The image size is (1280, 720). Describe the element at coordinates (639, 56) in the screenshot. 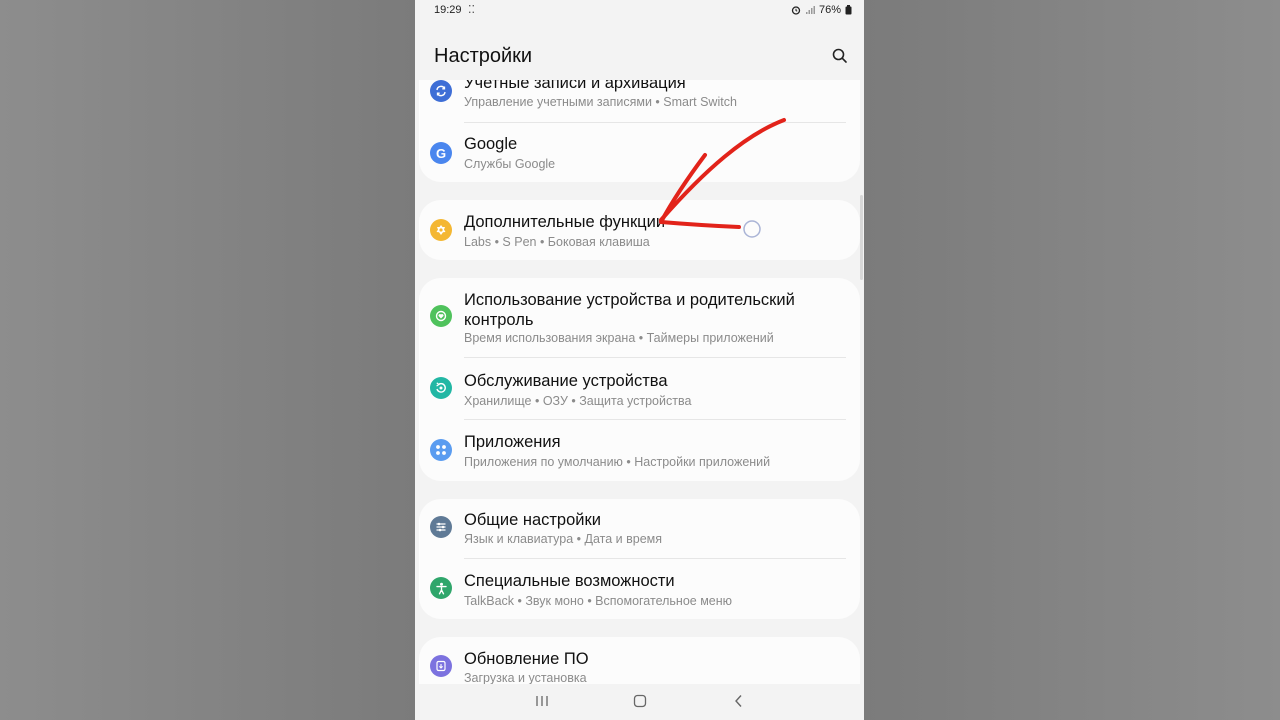

I see `header: Настройки` at that location.